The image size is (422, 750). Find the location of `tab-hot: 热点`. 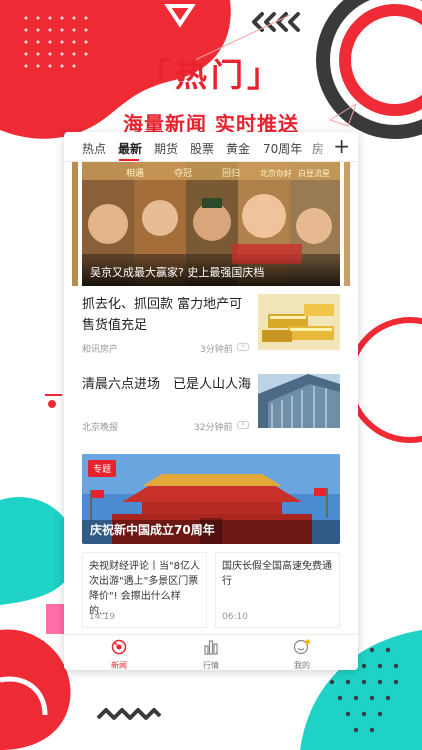

tab-hot: 热点 is located at coordinates (94, 148).